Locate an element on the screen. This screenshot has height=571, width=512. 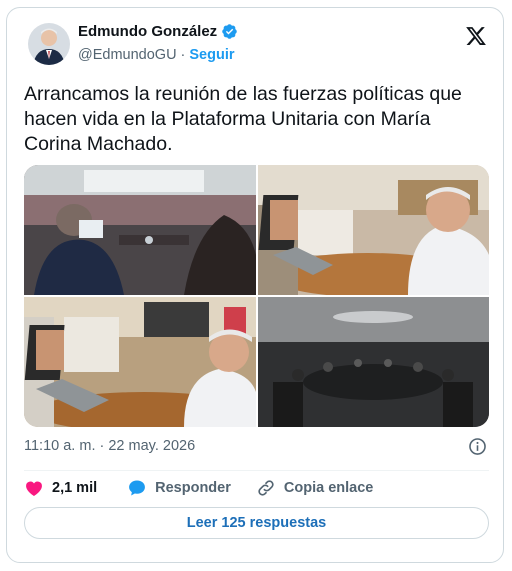
copy-link-button: Copia enlace is located at coordinates (314, 488).